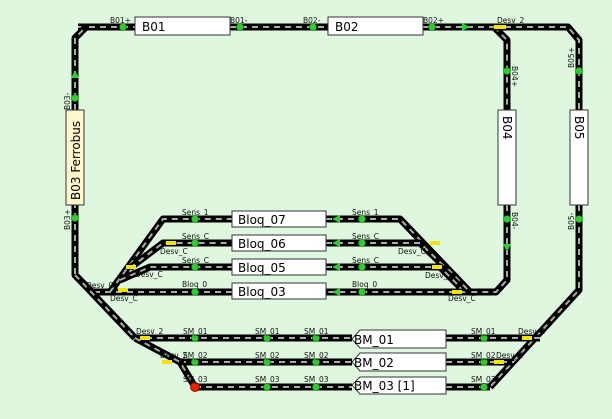 This screenshot has height=419, width=612. I want to click on label-sm-desv-r1: Desv_2, so click(531, 331).